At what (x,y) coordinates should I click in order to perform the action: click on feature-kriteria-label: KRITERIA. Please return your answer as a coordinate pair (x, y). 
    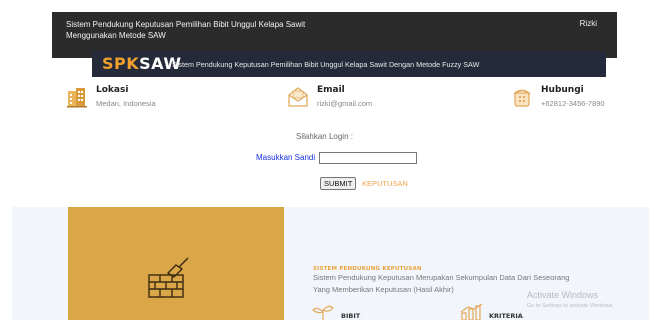
    Looking at the image, I should click on (506, 316).